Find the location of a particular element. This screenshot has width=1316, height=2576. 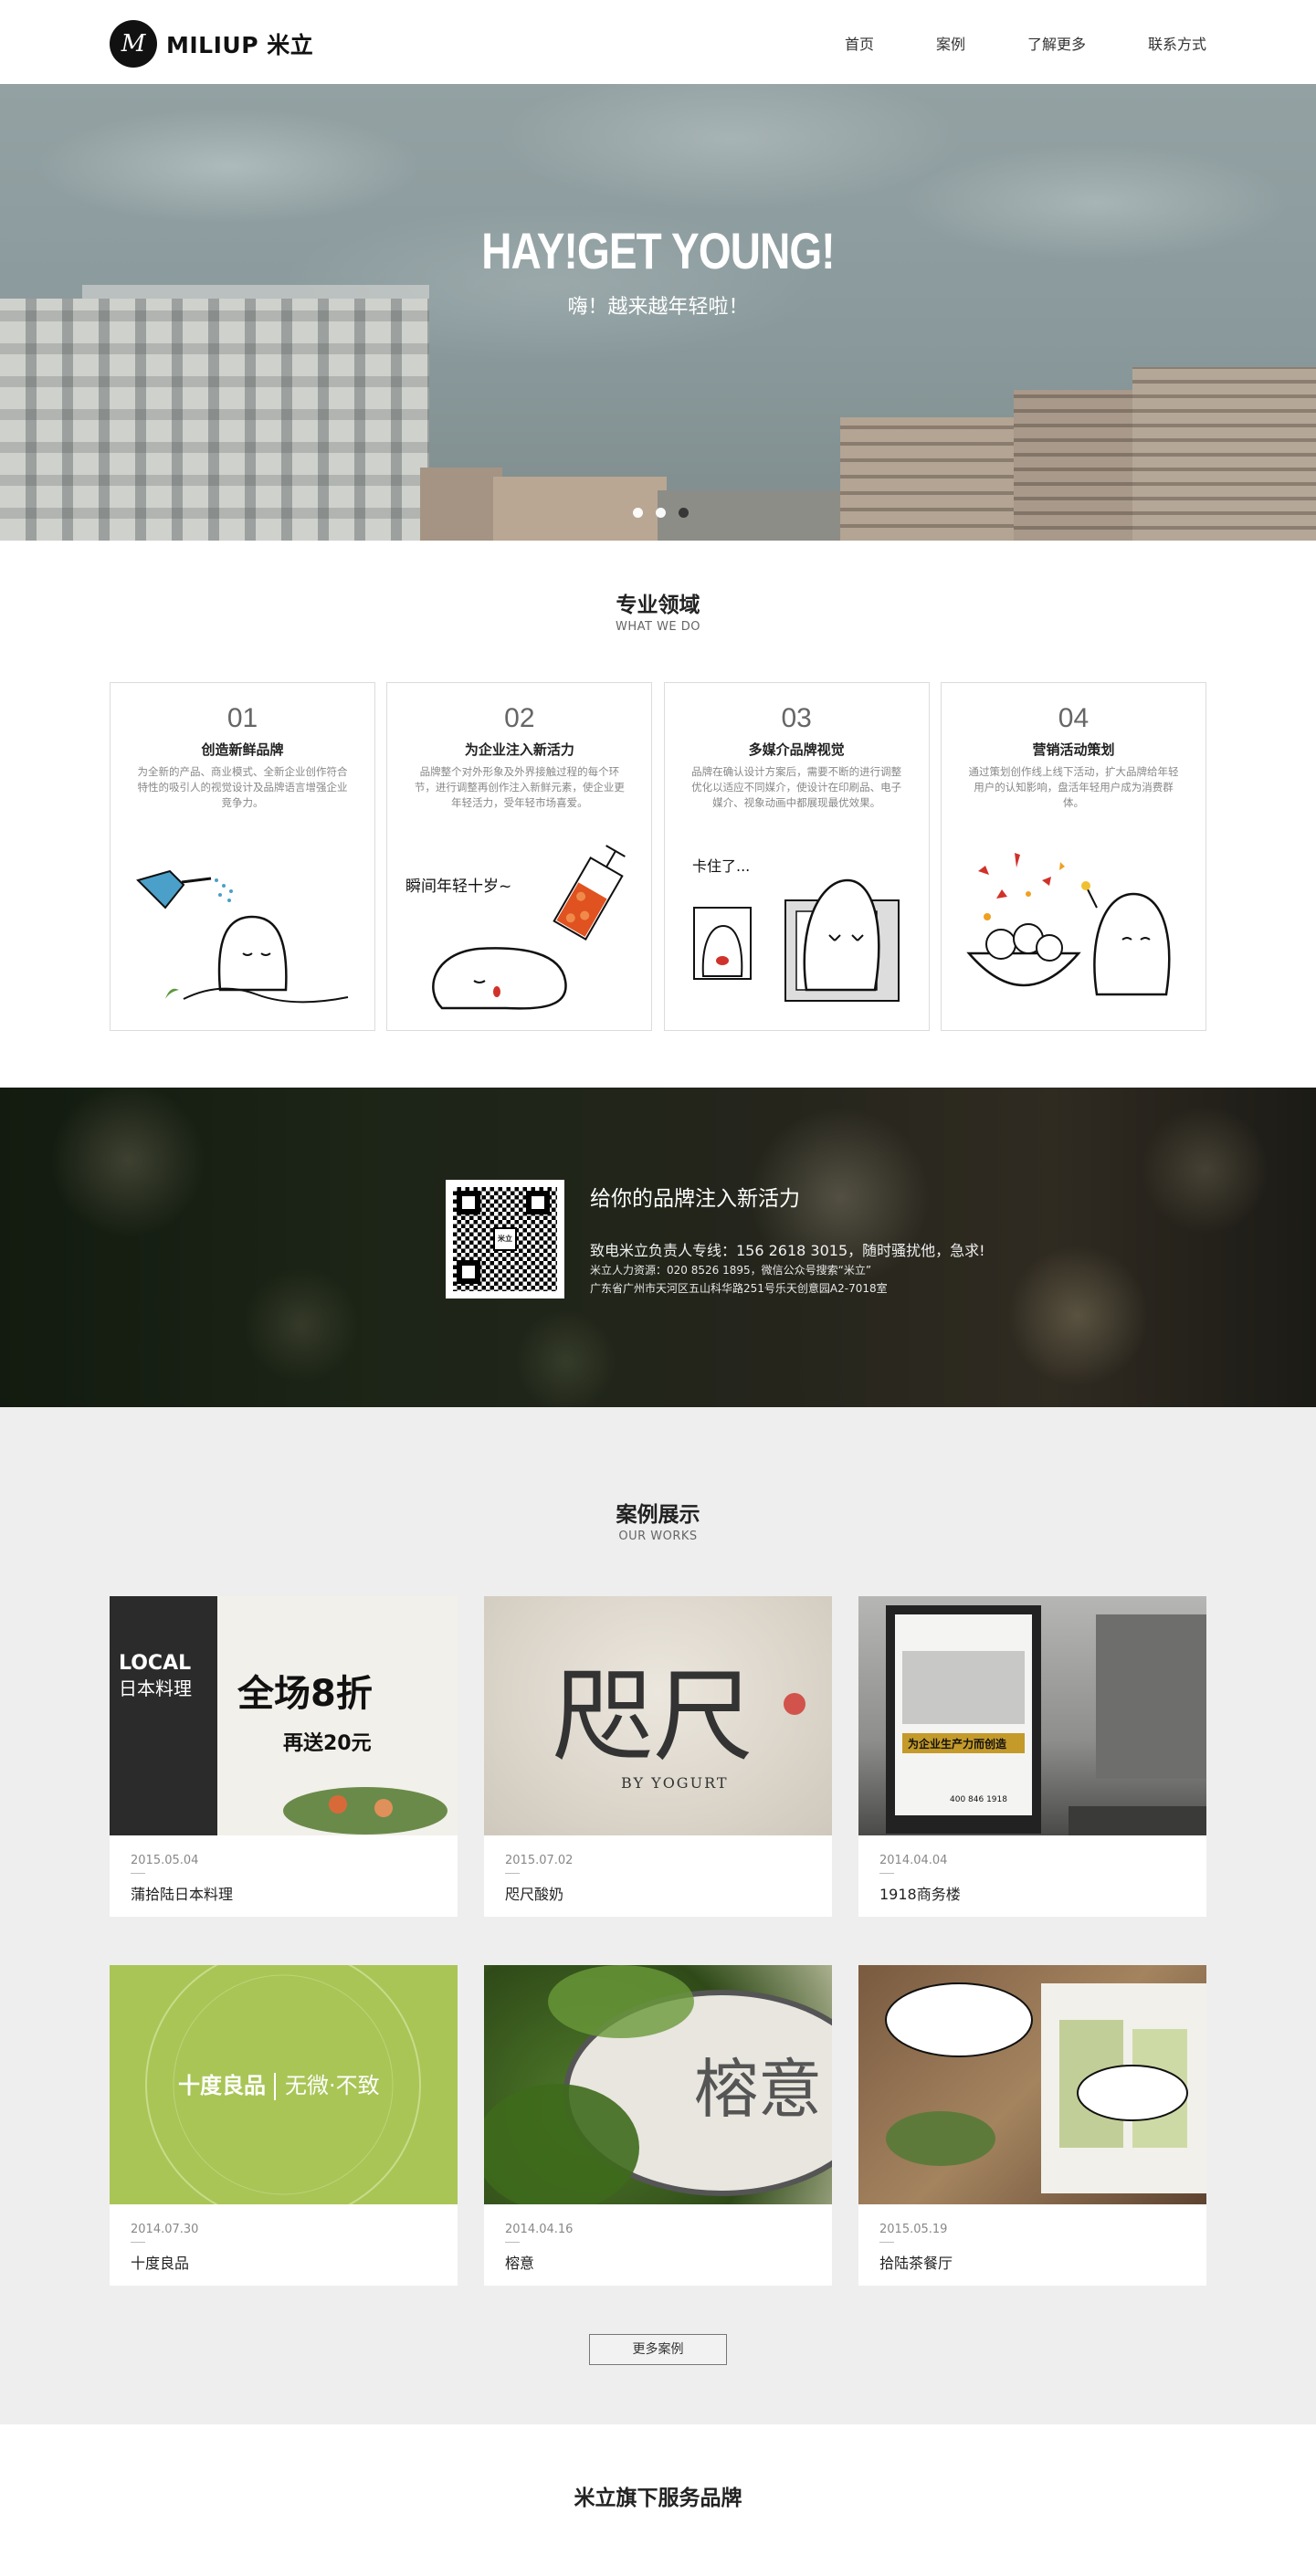

logo: M MILIUP 米立 is located at coordinates (211, 44).